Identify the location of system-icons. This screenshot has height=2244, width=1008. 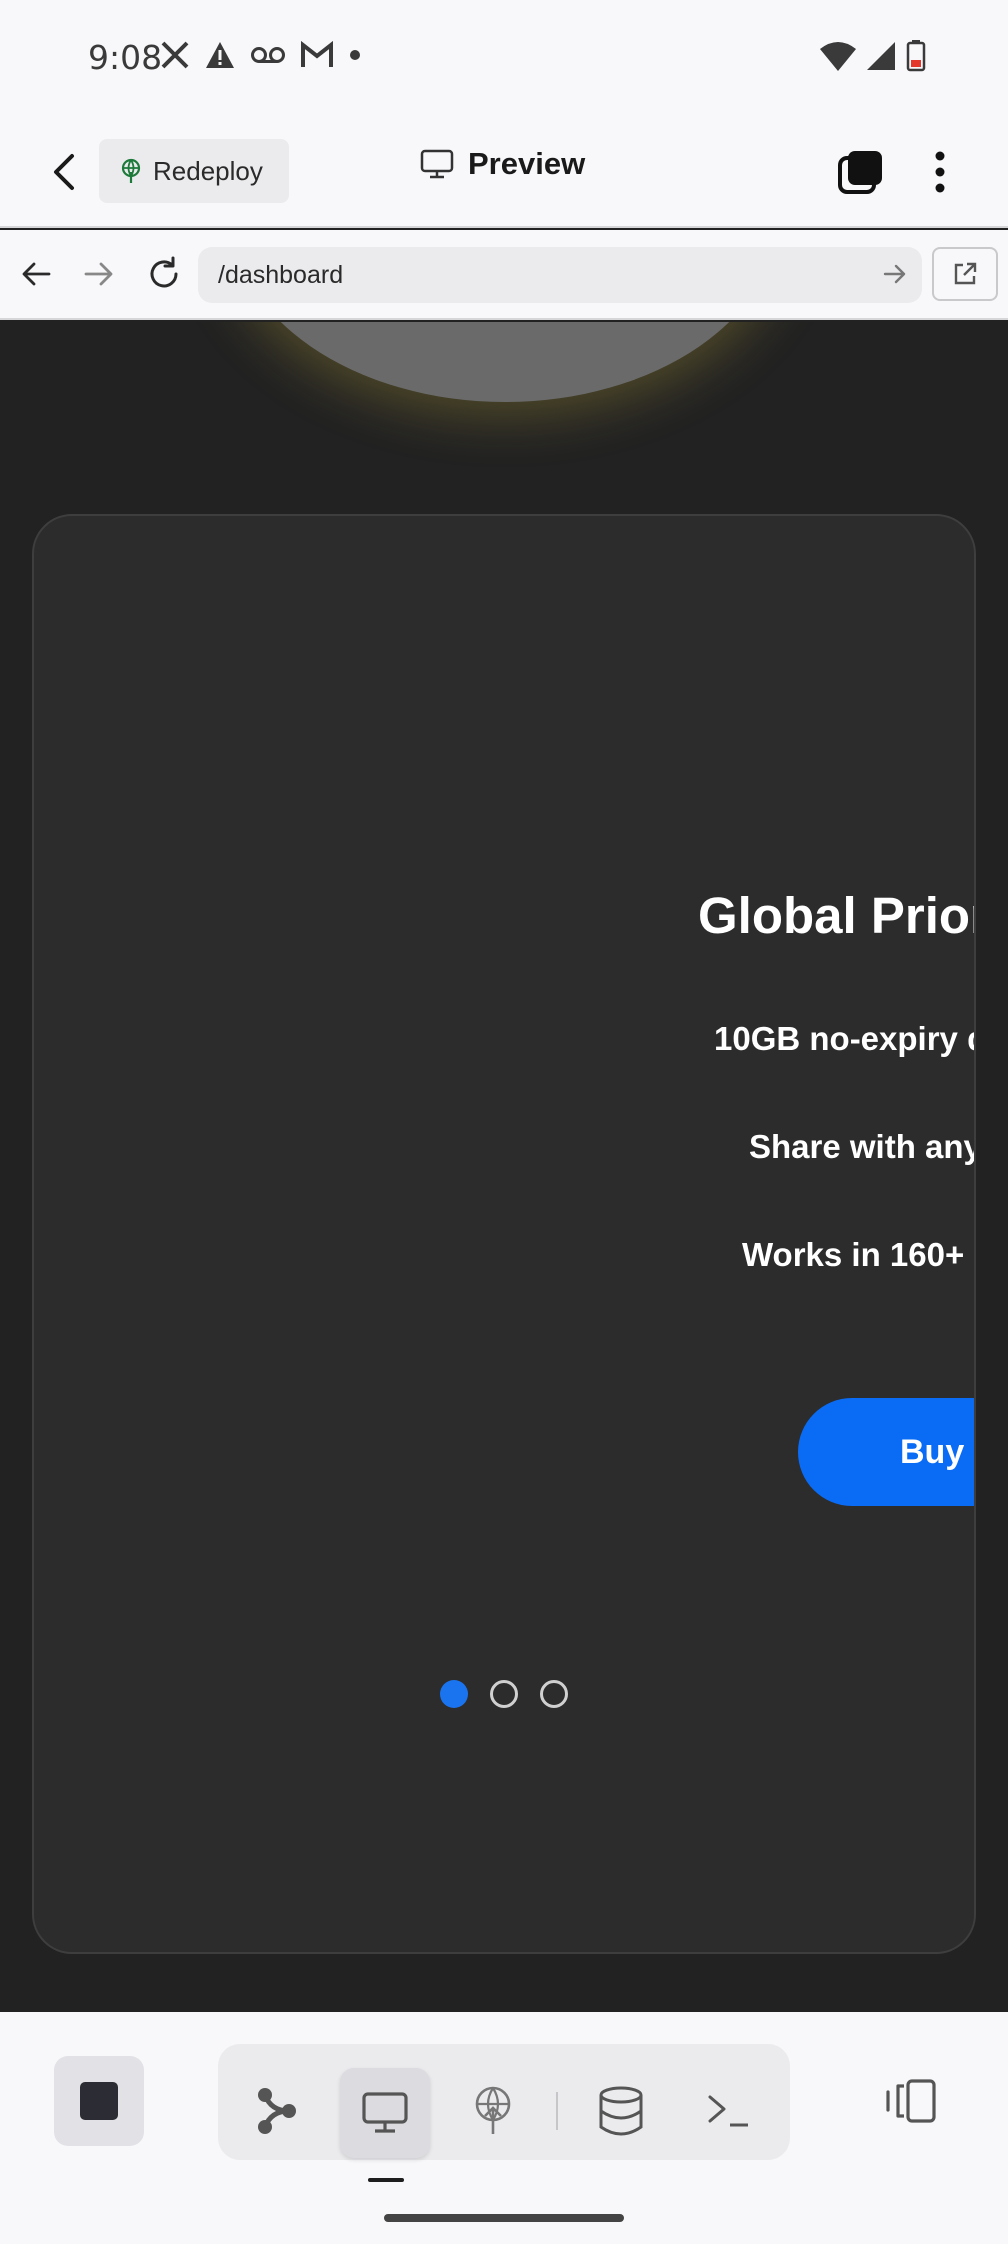
(873, 58).